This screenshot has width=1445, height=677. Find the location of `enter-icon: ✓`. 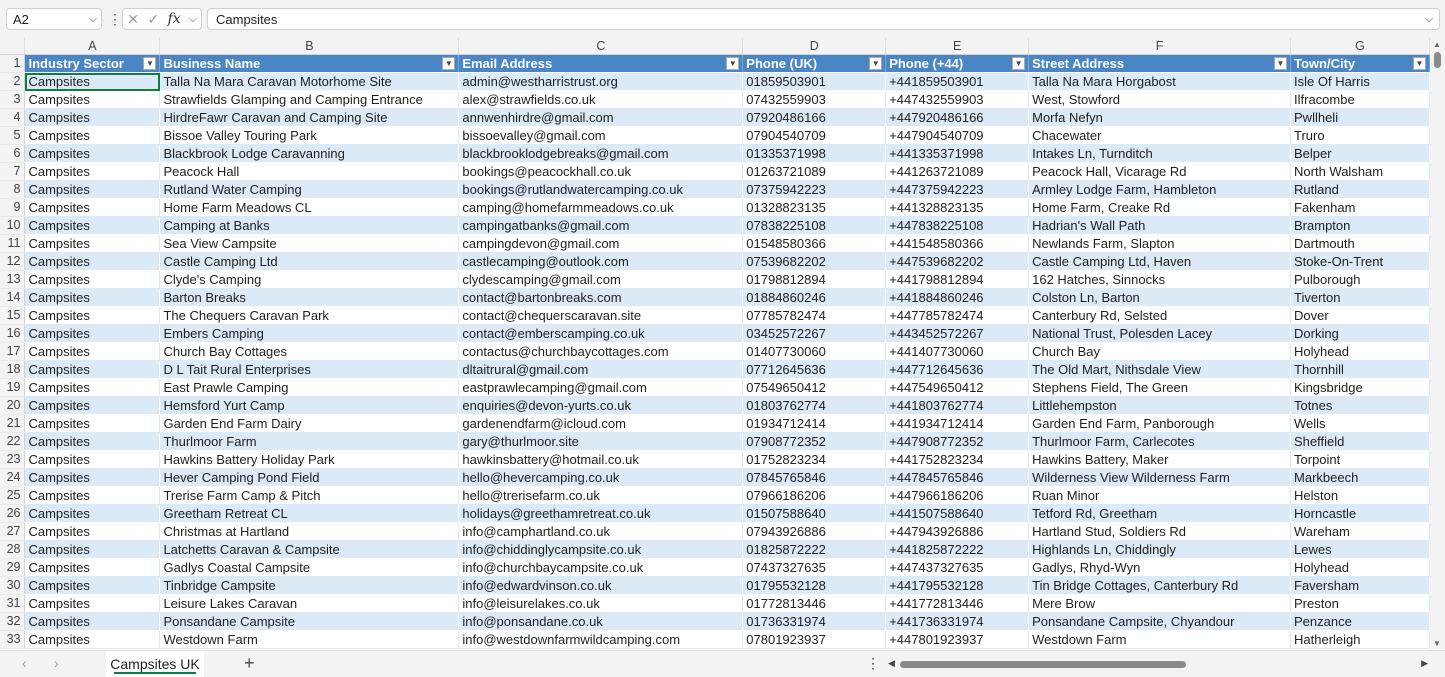

enter-icon: ✓ is located at coordinates (153, 19).